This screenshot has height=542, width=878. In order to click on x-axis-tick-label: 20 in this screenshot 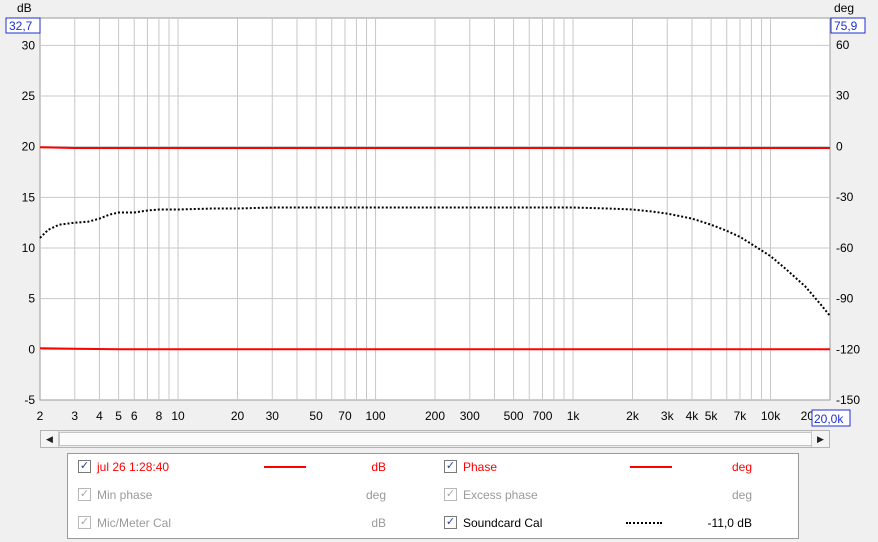, I will do `click(238, 416)`.